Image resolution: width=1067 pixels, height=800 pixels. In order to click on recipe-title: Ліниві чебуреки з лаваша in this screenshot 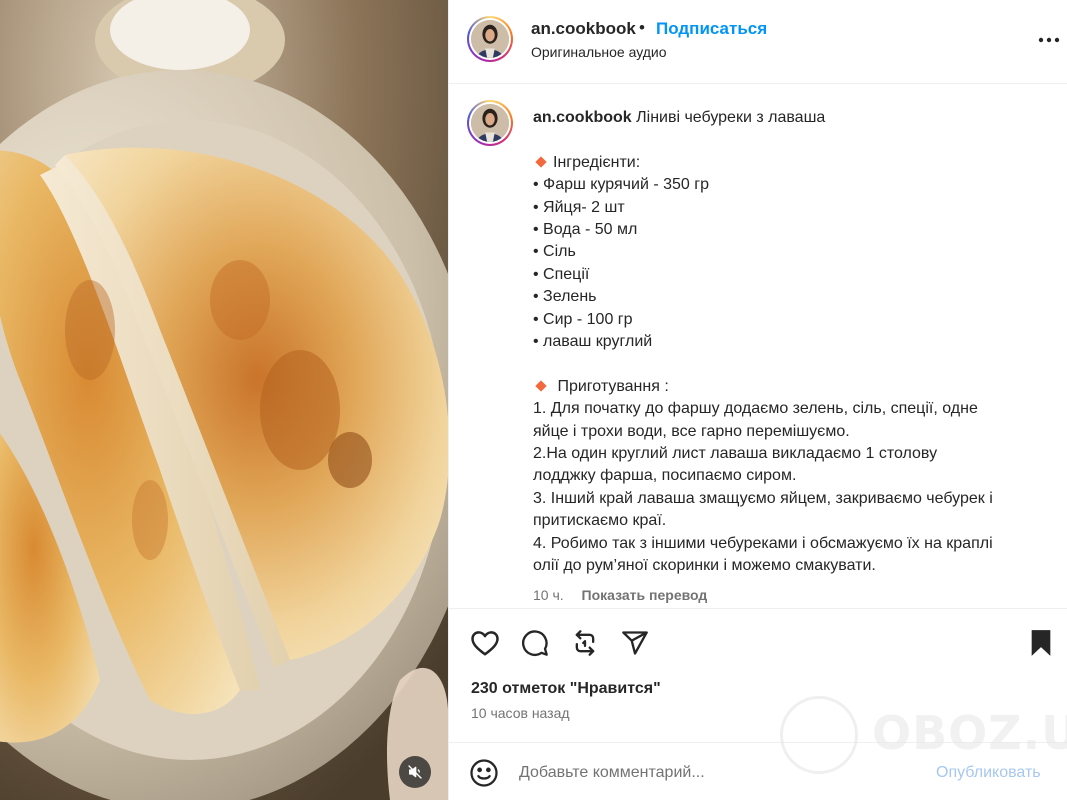, I will do `click(728, 117)`.